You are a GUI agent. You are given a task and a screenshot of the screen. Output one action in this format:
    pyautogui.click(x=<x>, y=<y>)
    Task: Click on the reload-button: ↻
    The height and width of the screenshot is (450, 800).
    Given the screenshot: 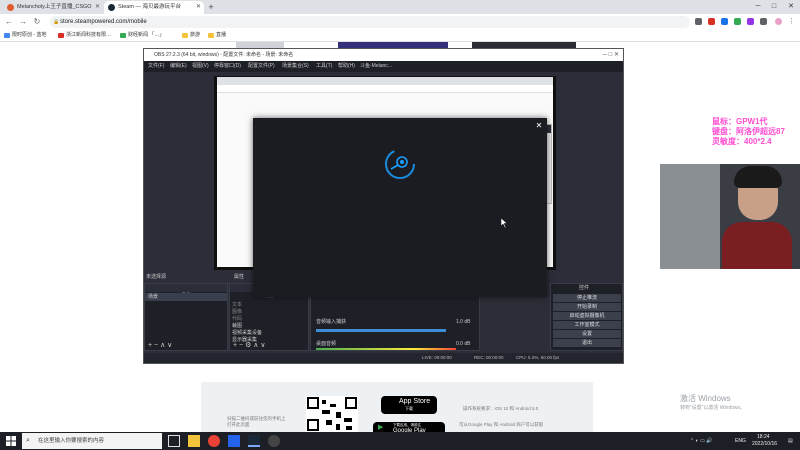 What is the action you would take?
    pyautogui.click(x=37, y=22)
    